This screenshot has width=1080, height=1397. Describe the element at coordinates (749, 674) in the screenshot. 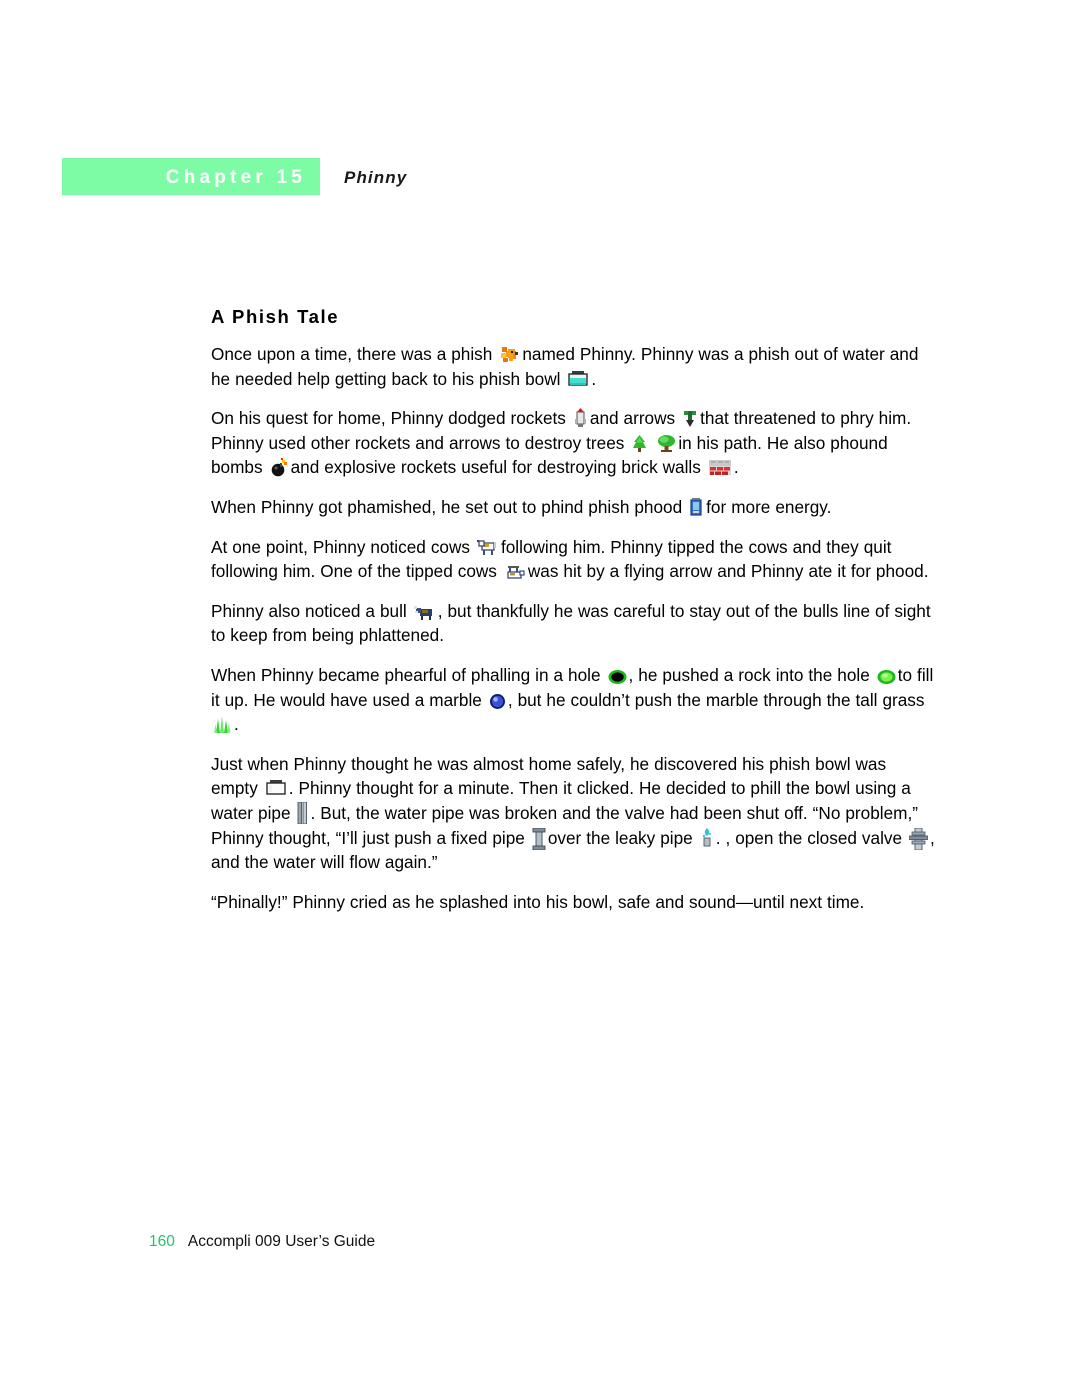

I see `p6-text-b: , he pushed a rock into the hole` at that location.